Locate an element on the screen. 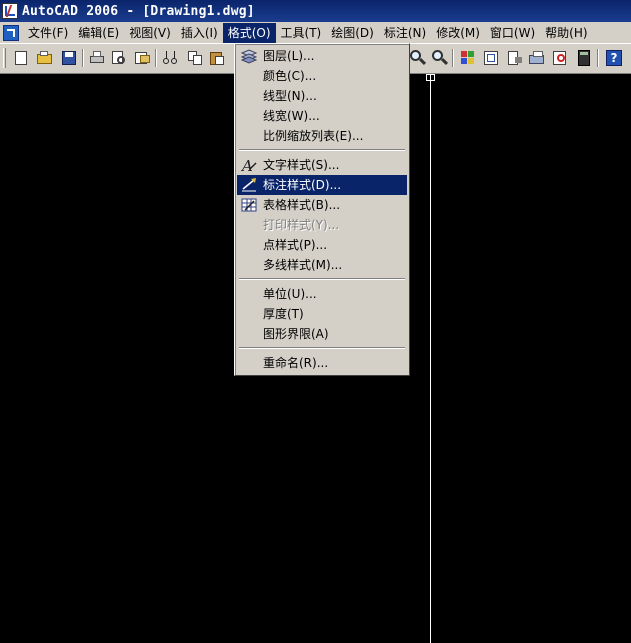  menu-help: 帮助(H) is located at coordinates (566, 33).